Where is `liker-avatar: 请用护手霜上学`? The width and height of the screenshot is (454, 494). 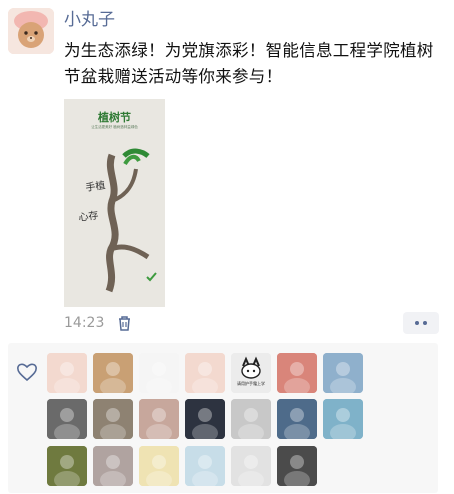
liker-avatar: 请用护手霜上学 is located at coordinates (251, 373).